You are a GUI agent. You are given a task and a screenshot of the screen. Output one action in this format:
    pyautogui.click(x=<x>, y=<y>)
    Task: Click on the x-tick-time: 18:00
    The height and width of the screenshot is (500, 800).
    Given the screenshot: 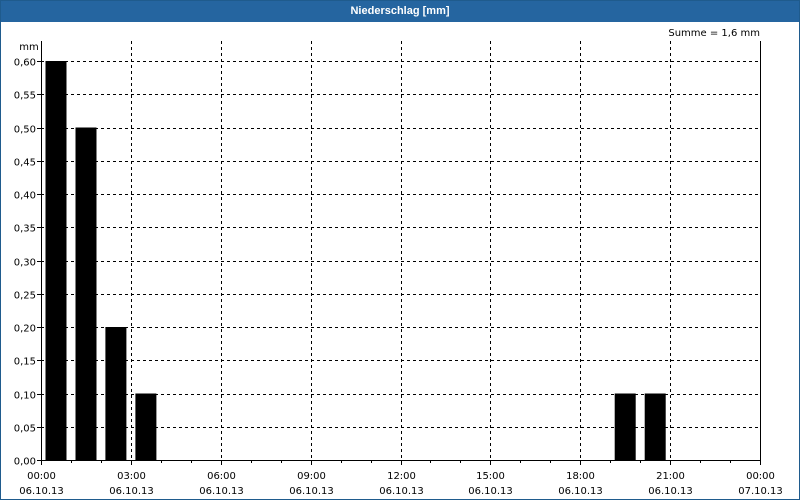 What is the action you would take?
    pyautogui.click(x=580, y=476)
    